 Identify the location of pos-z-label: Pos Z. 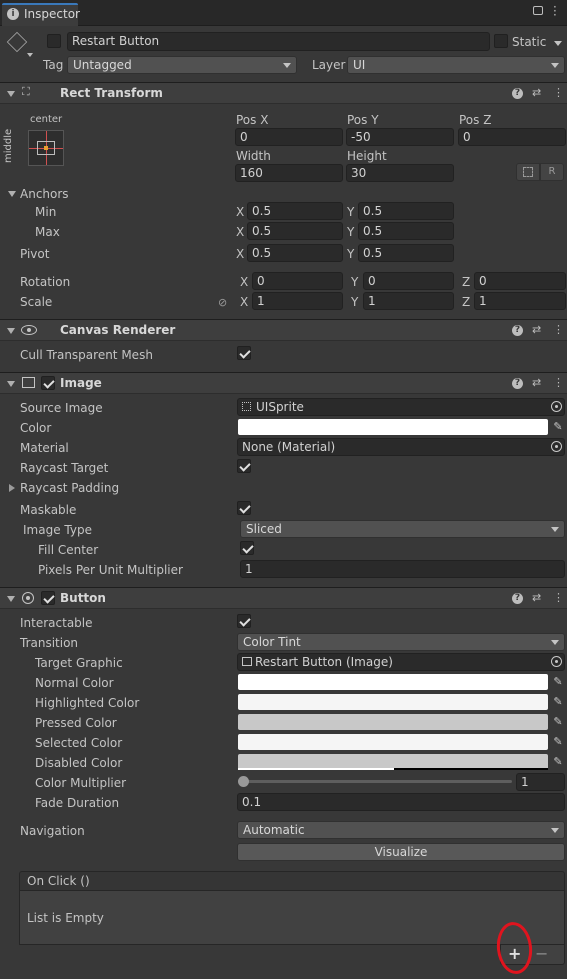
(475, 120).